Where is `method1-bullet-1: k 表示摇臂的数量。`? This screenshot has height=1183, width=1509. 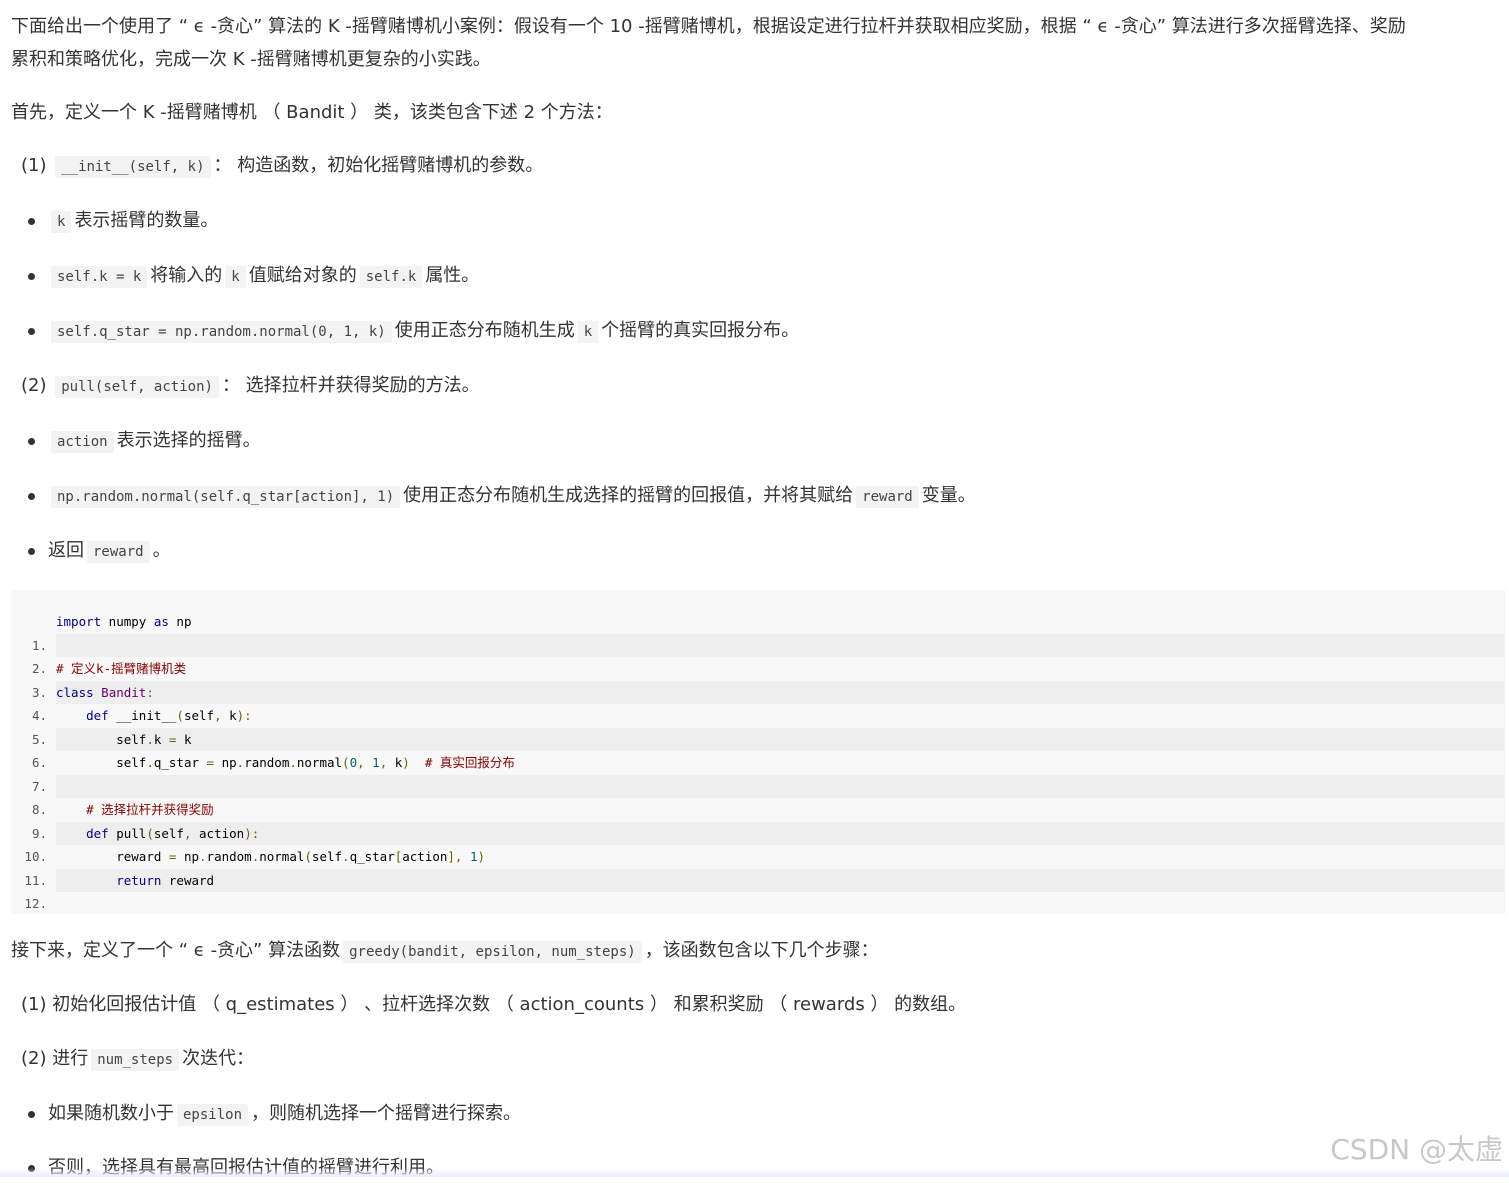
method1-bullet-1: k 表示摇臂的数量。 is located at coordinates (133, 221).